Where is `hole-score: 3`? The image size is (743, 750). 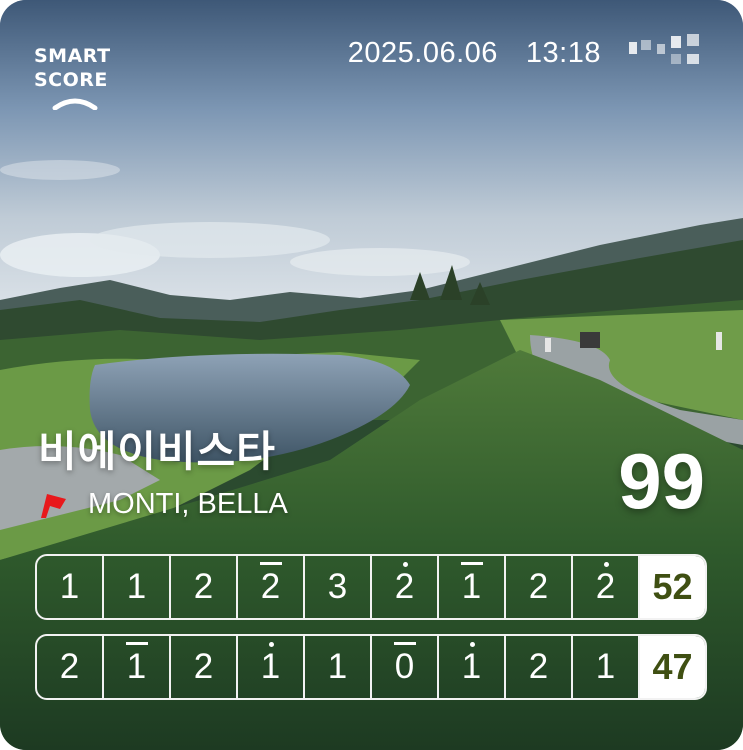 hole-score: 3 is located at coordinates (337, 586).